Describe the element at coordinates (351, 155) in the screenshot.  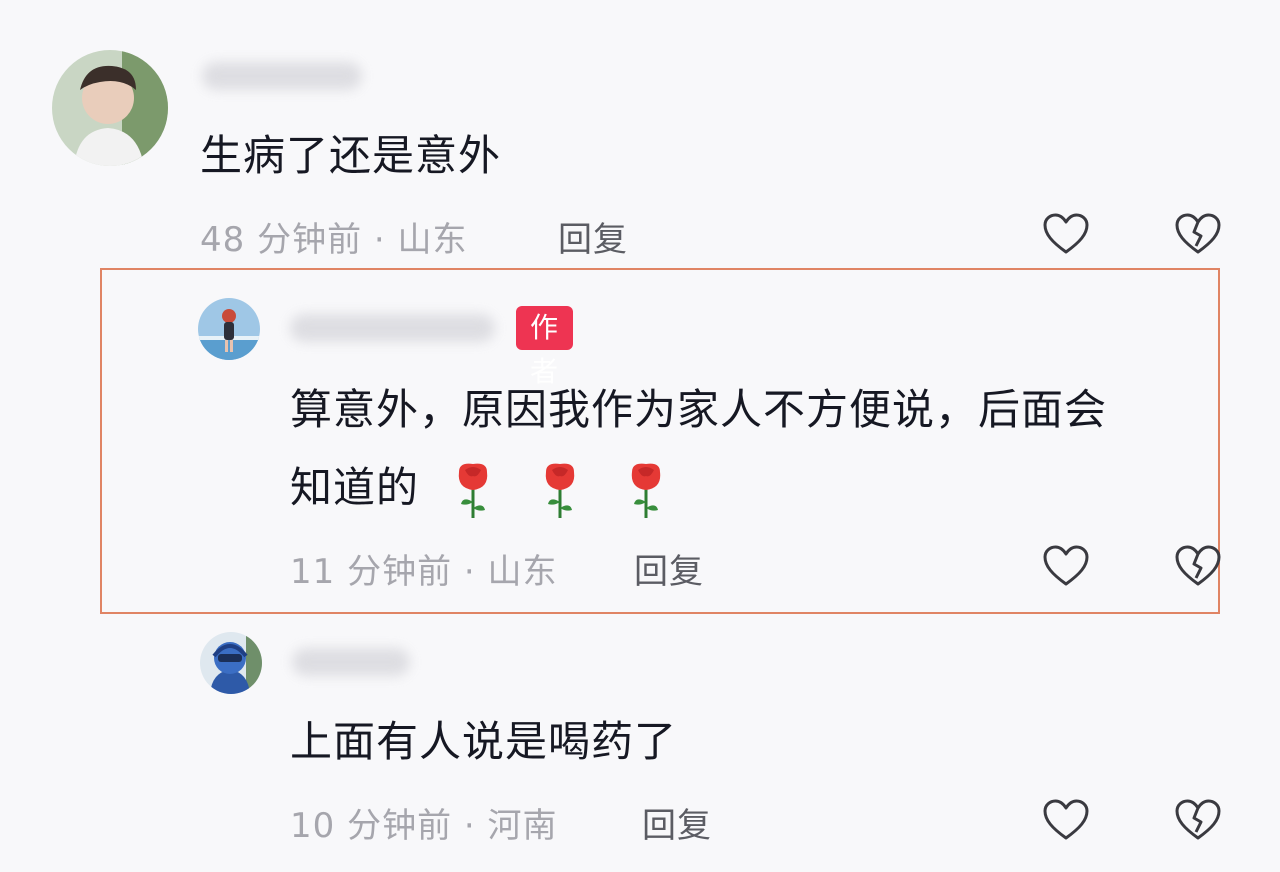
I see `comment-text: 生病了还是意外` at that location.